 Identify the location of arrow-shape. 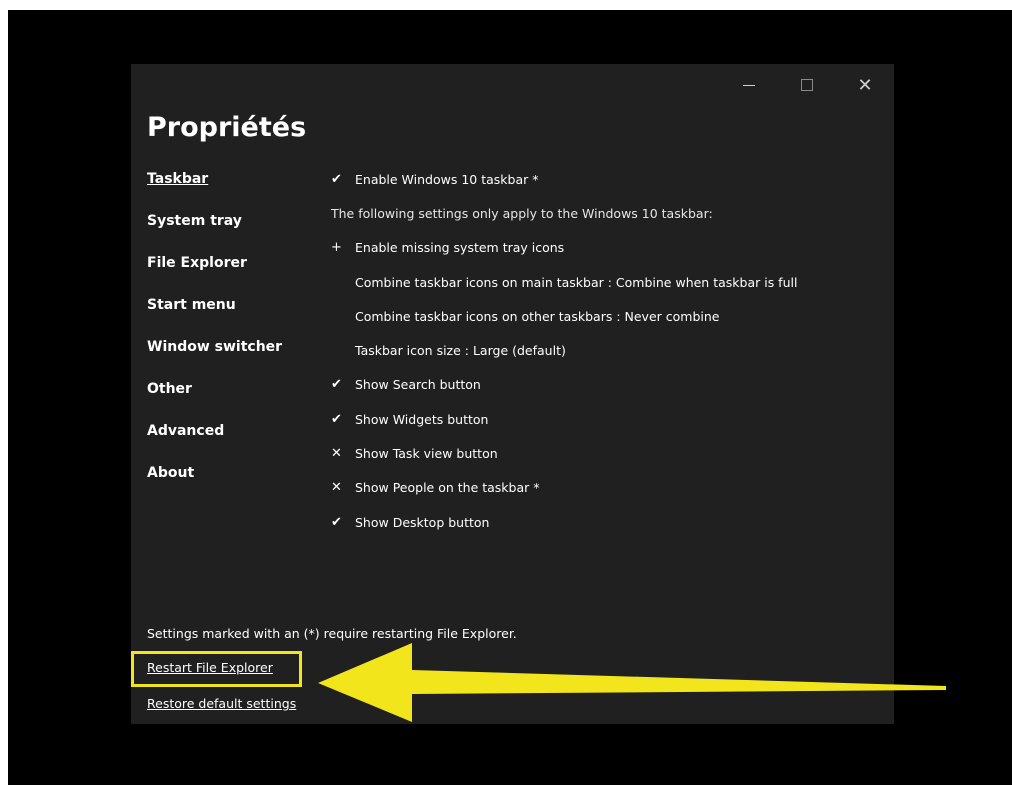
(632, 682).